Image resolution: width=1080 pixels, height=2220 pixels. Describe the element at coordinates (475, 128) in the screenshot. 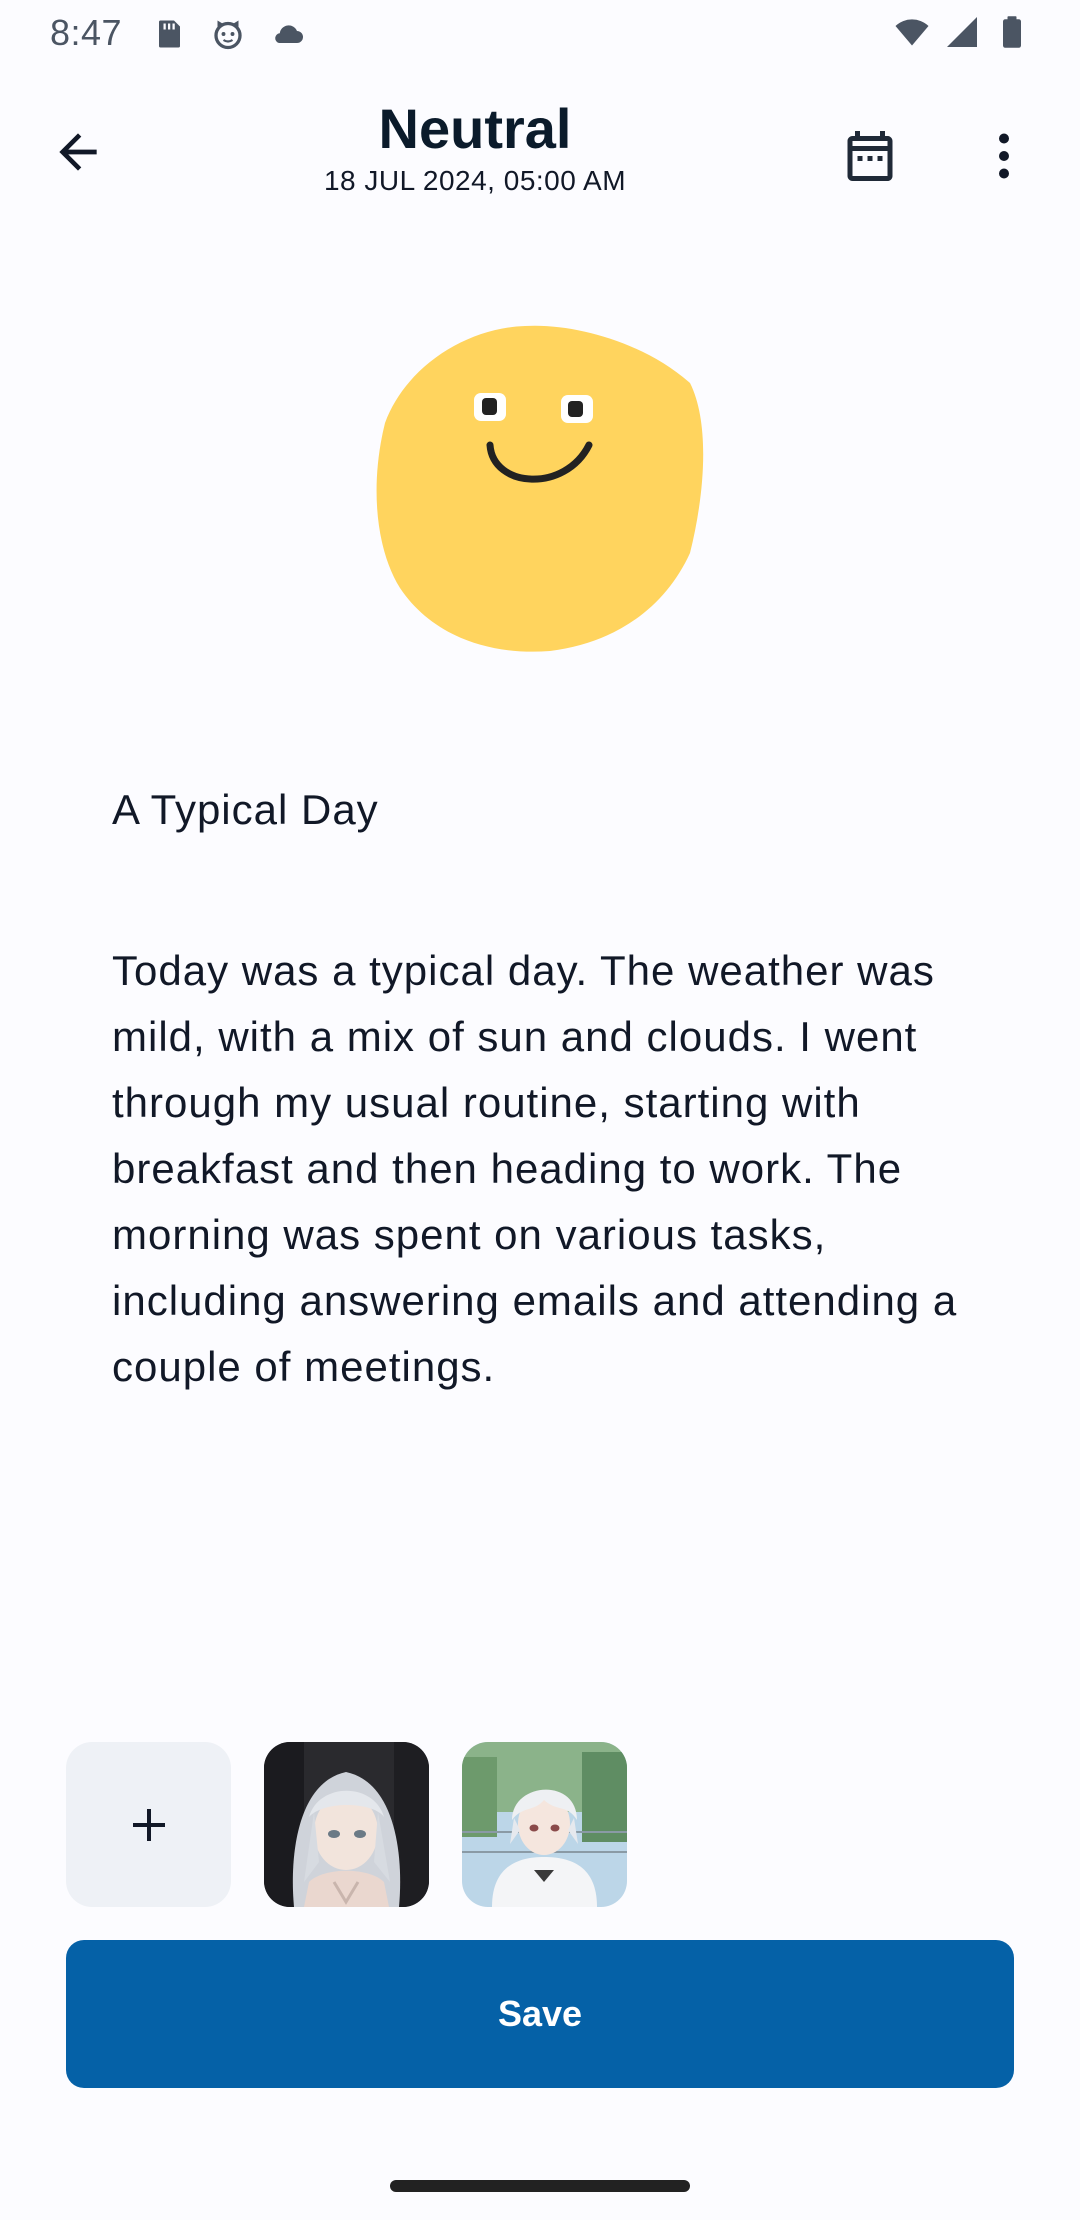

I see `mood-title: Neutral` at that location.